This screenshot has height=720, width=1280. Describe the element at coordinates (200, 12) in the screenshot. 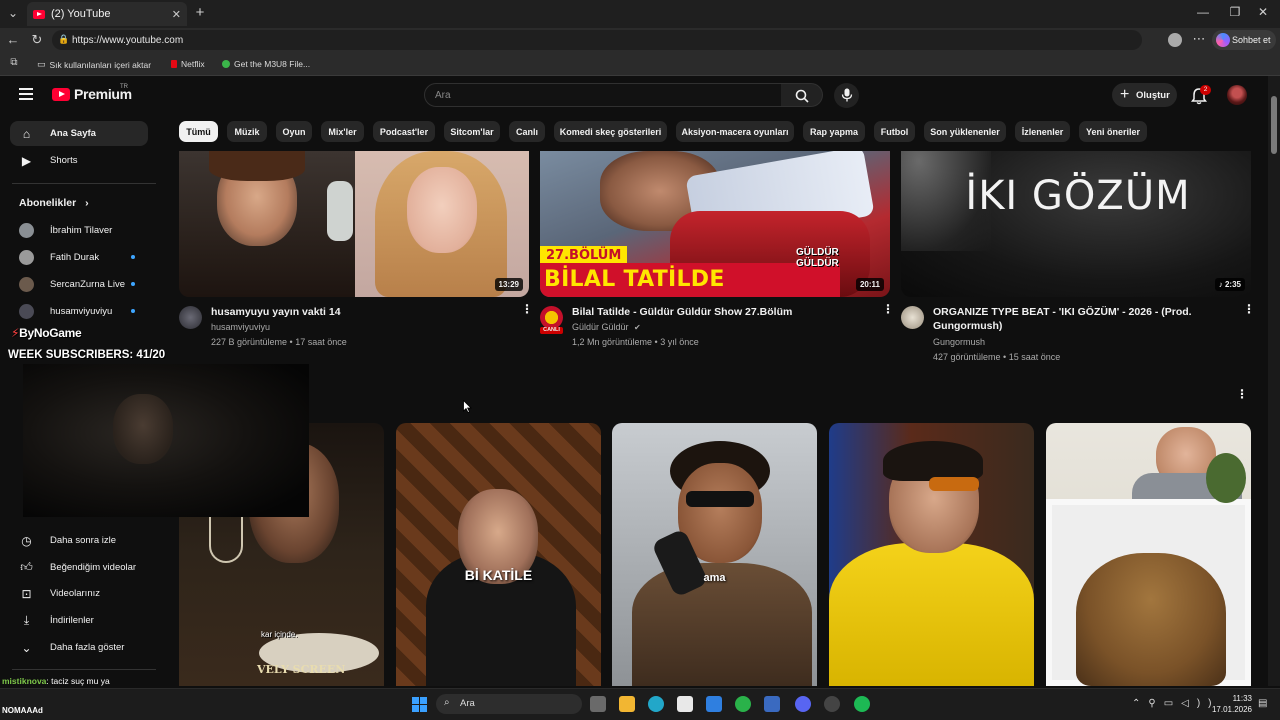

I see `new-tab-icon: +` at that location.